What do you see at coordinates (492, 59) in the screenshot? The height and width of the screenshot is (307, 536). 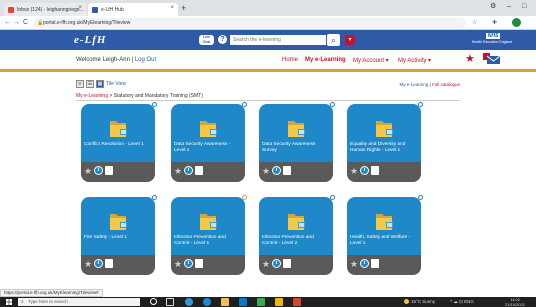 I see `messages-icon` at bounding box center [492, 59].